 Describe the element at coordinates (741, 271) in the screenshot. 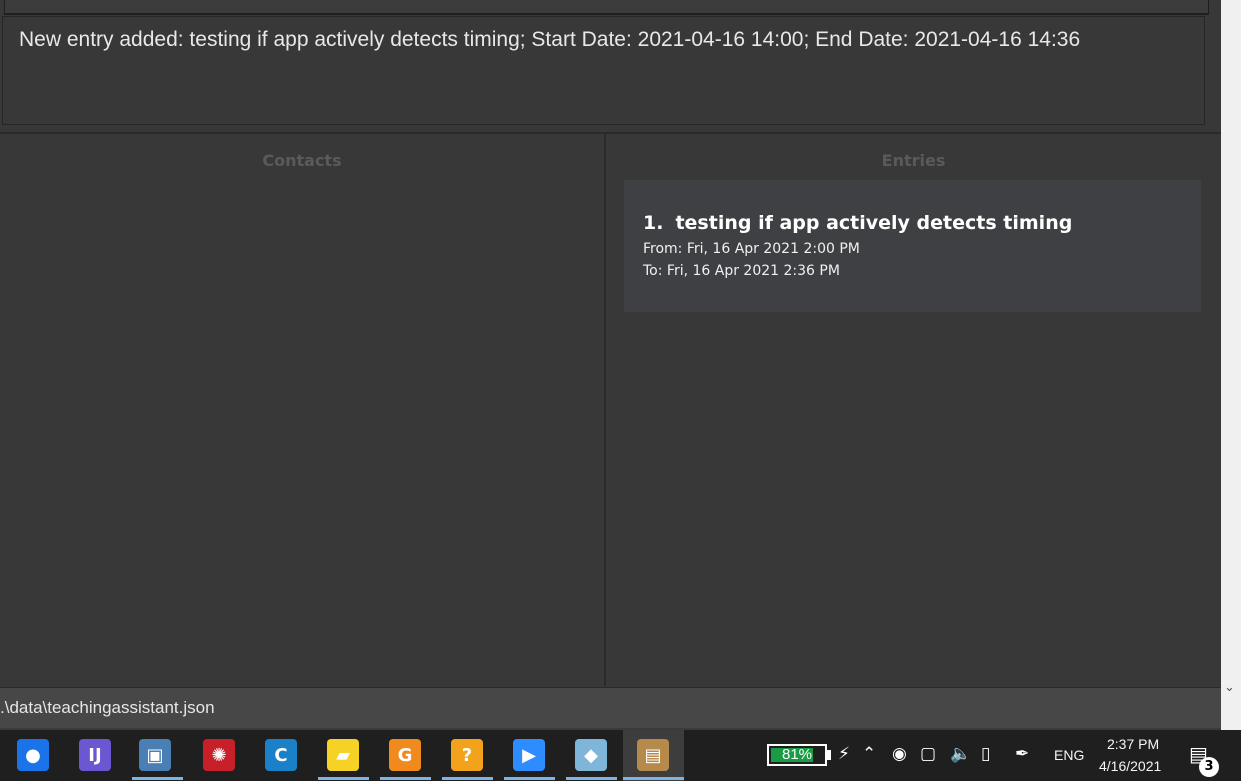

I see `entry-end-time: To: Fri, 16 Apr 2021 2:36 PM` at that location.